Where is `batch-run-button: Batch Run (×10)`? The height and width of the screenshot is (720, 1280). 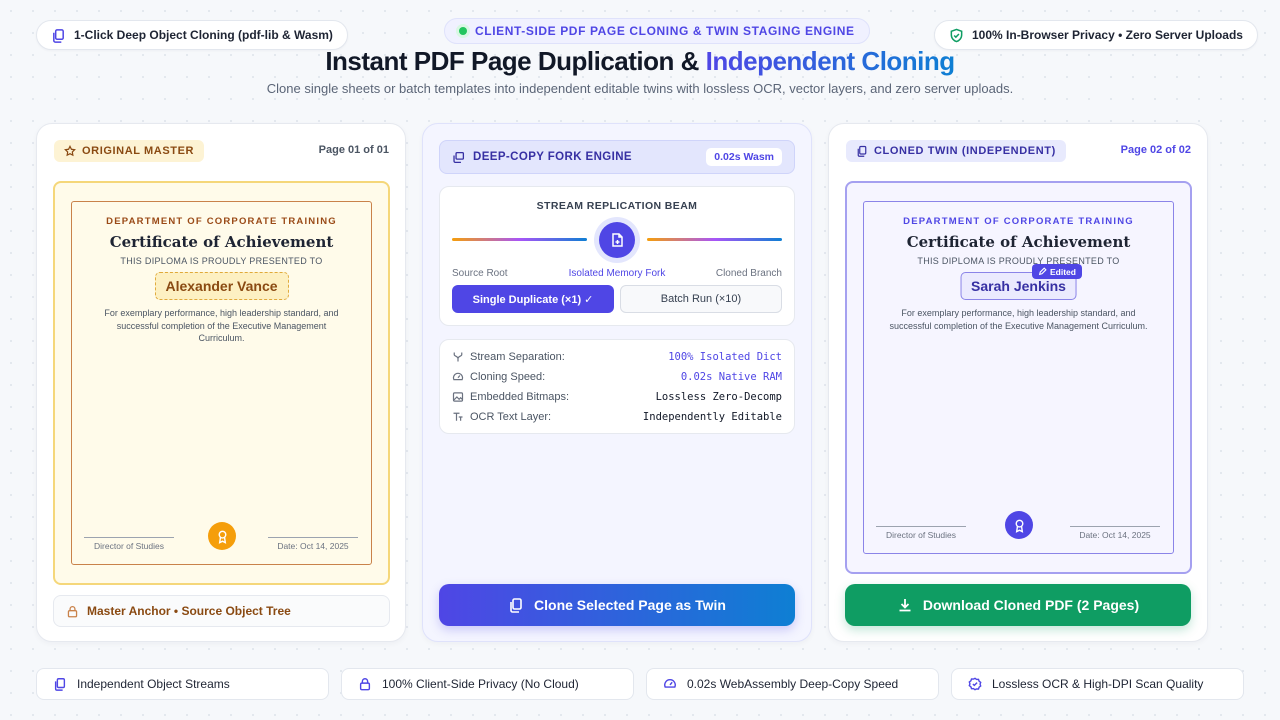 batch-run-button: Batch Run (×10) is located at coordinates (701, 299).